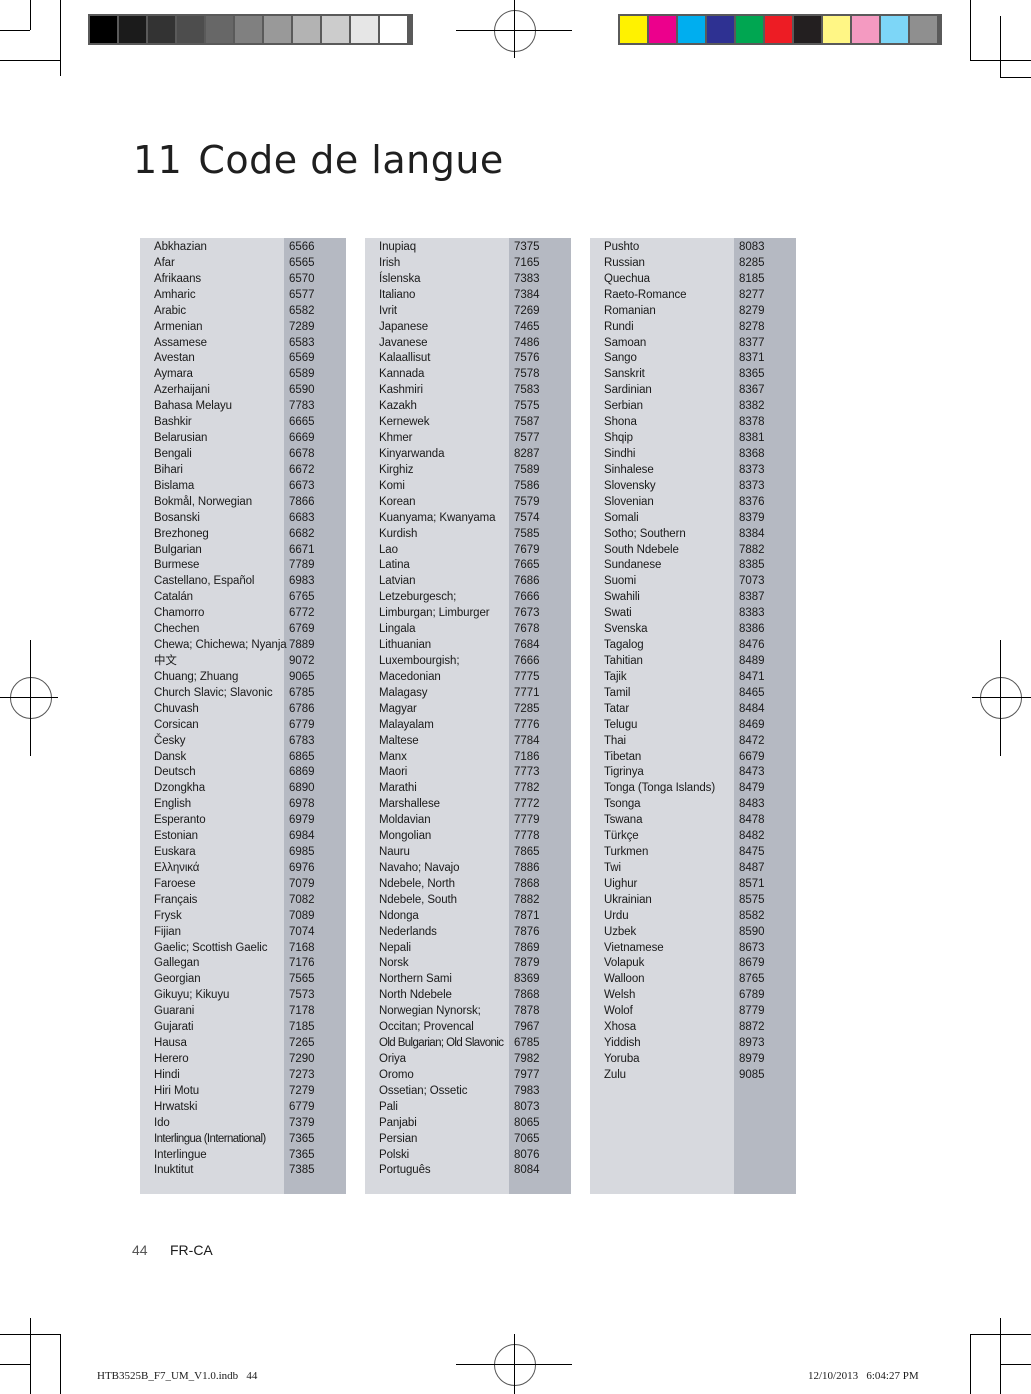 The height and width of the screenshot is (1394, 1031). I want to click on language-row: Oromo 7977, so click(468, 1076).